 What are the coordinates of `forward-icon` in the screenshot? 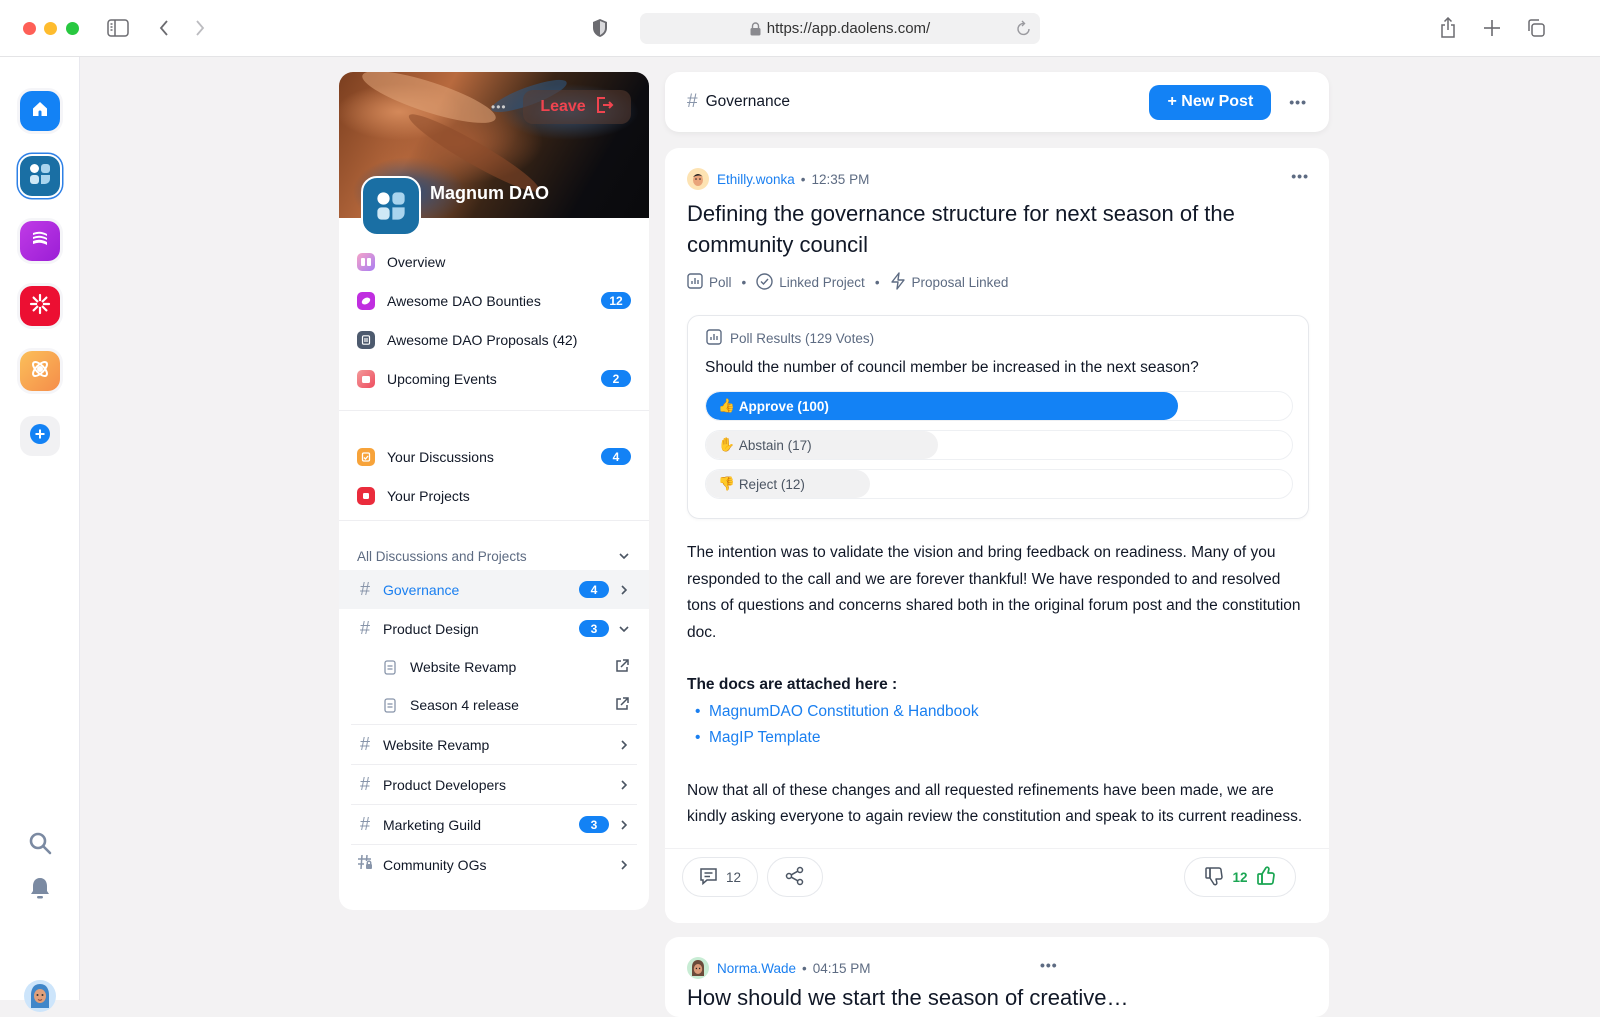 It's located at (200, 28).